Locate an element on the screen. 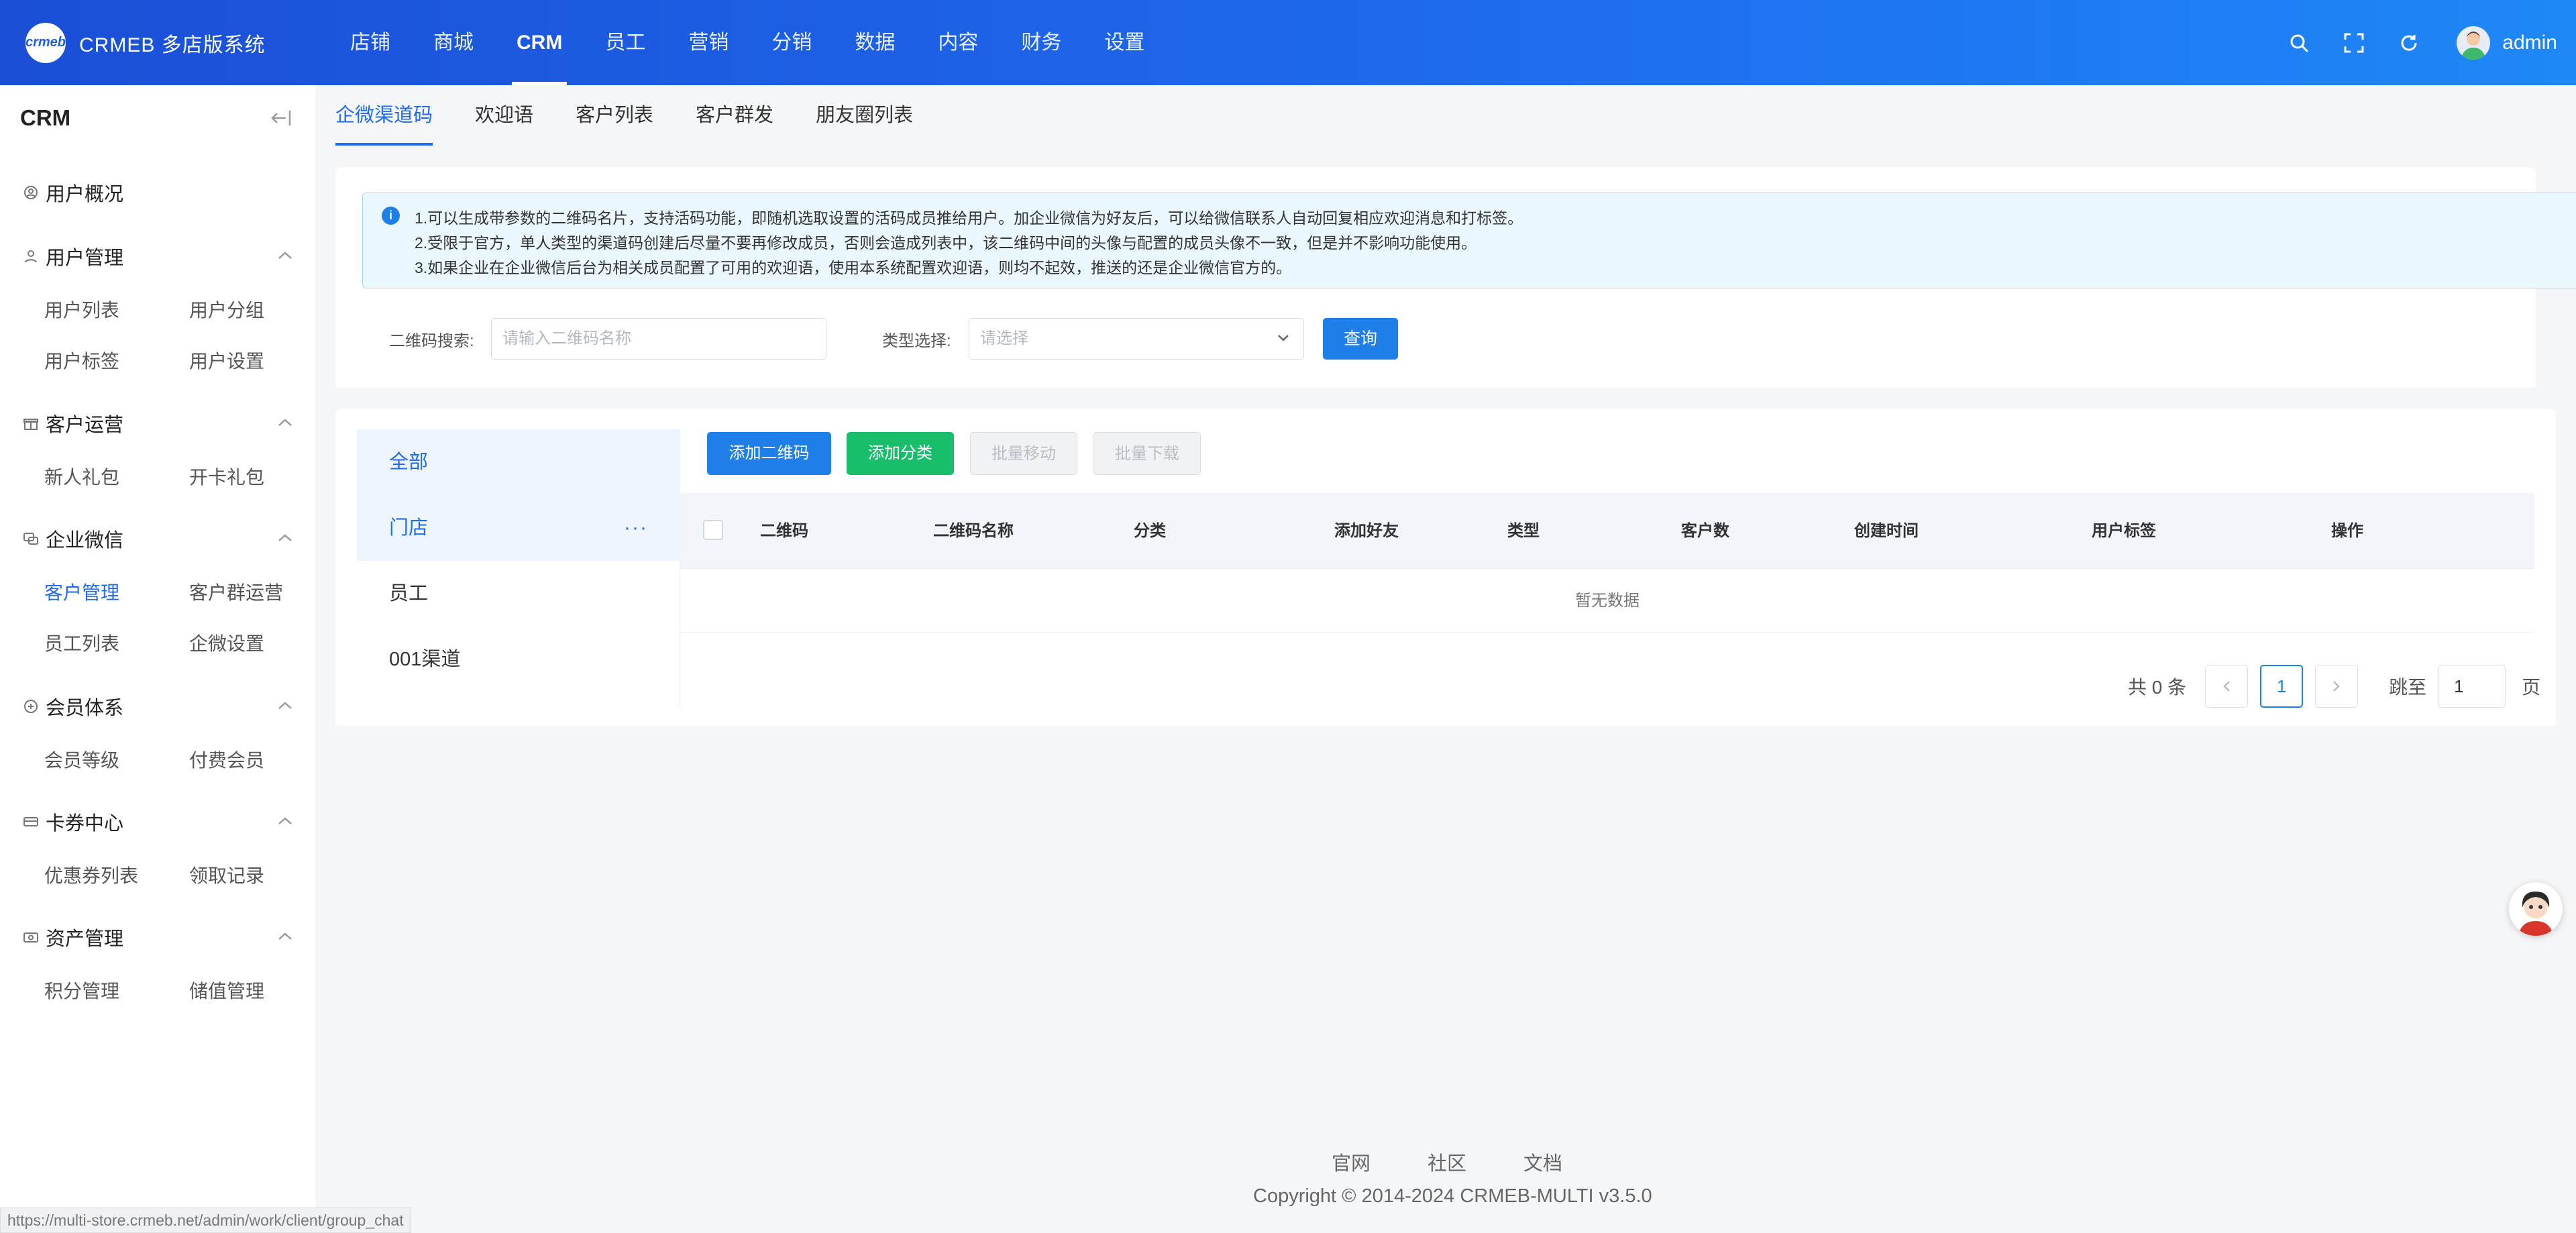 The height and width of the screenshot is (1233, 2576). refresh-icon is located at coordinates (2409, 43).